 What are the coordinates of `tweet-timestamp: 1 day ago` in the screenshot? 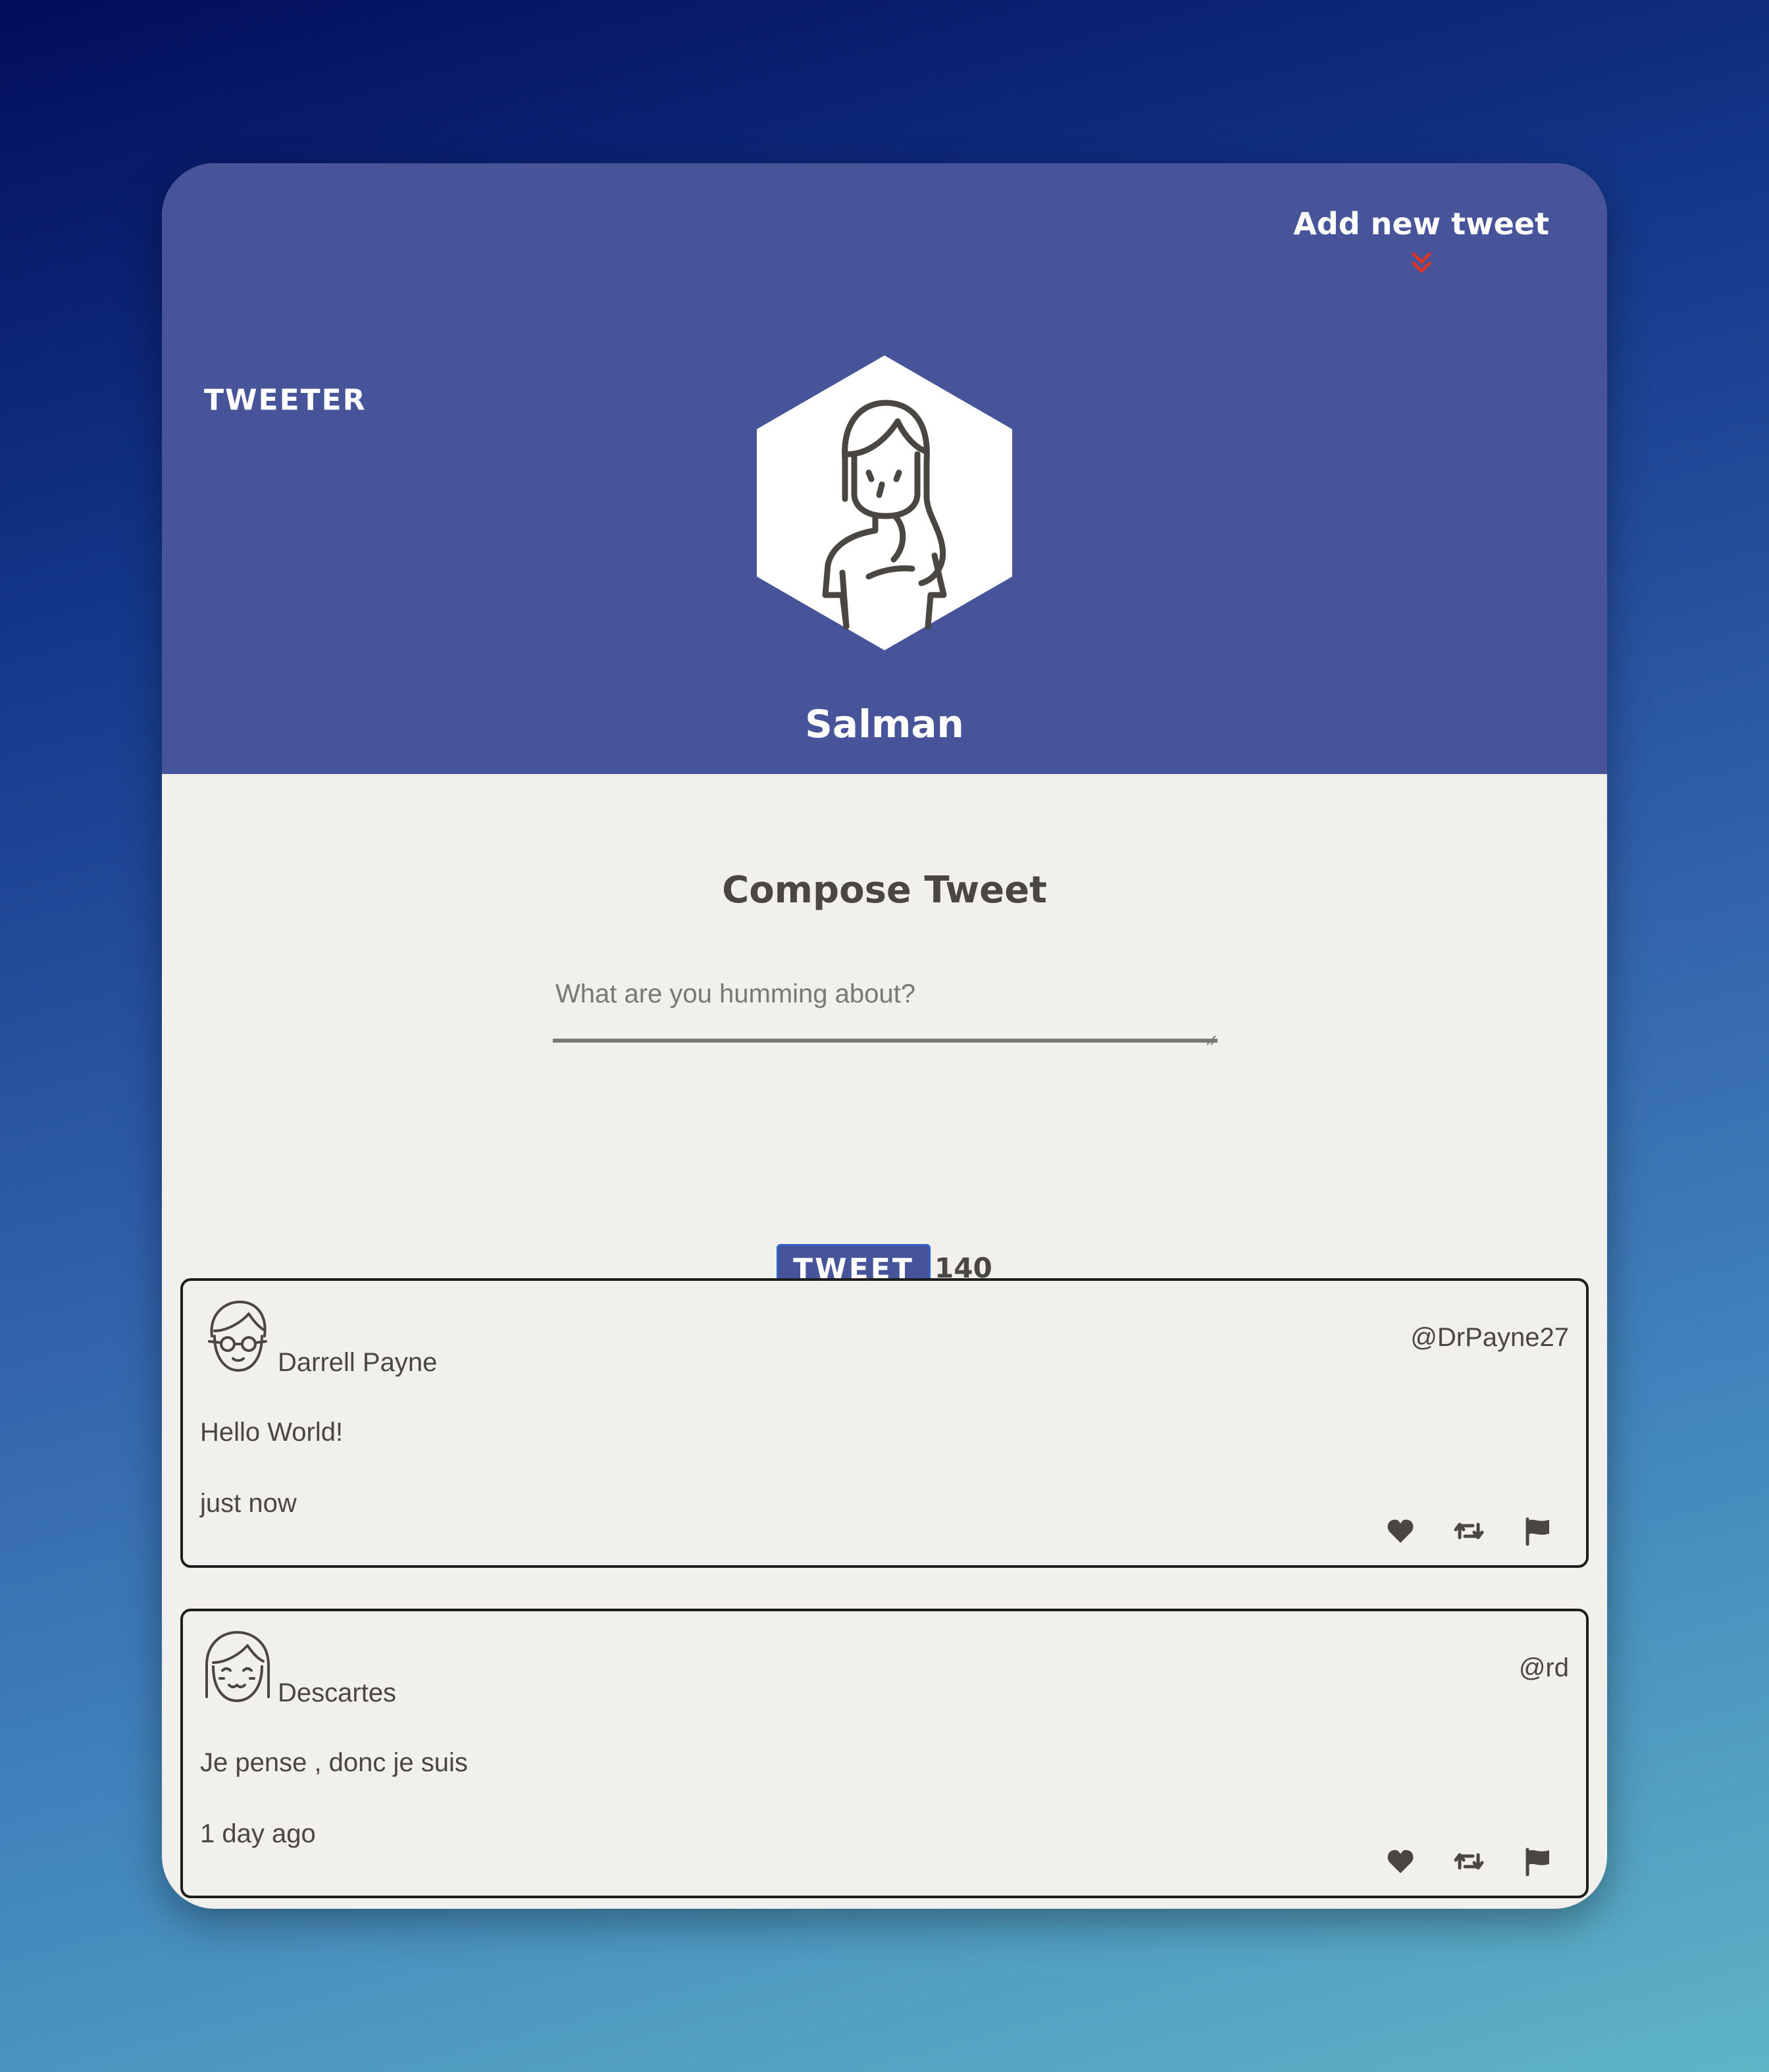 It's located at (258, 1834).